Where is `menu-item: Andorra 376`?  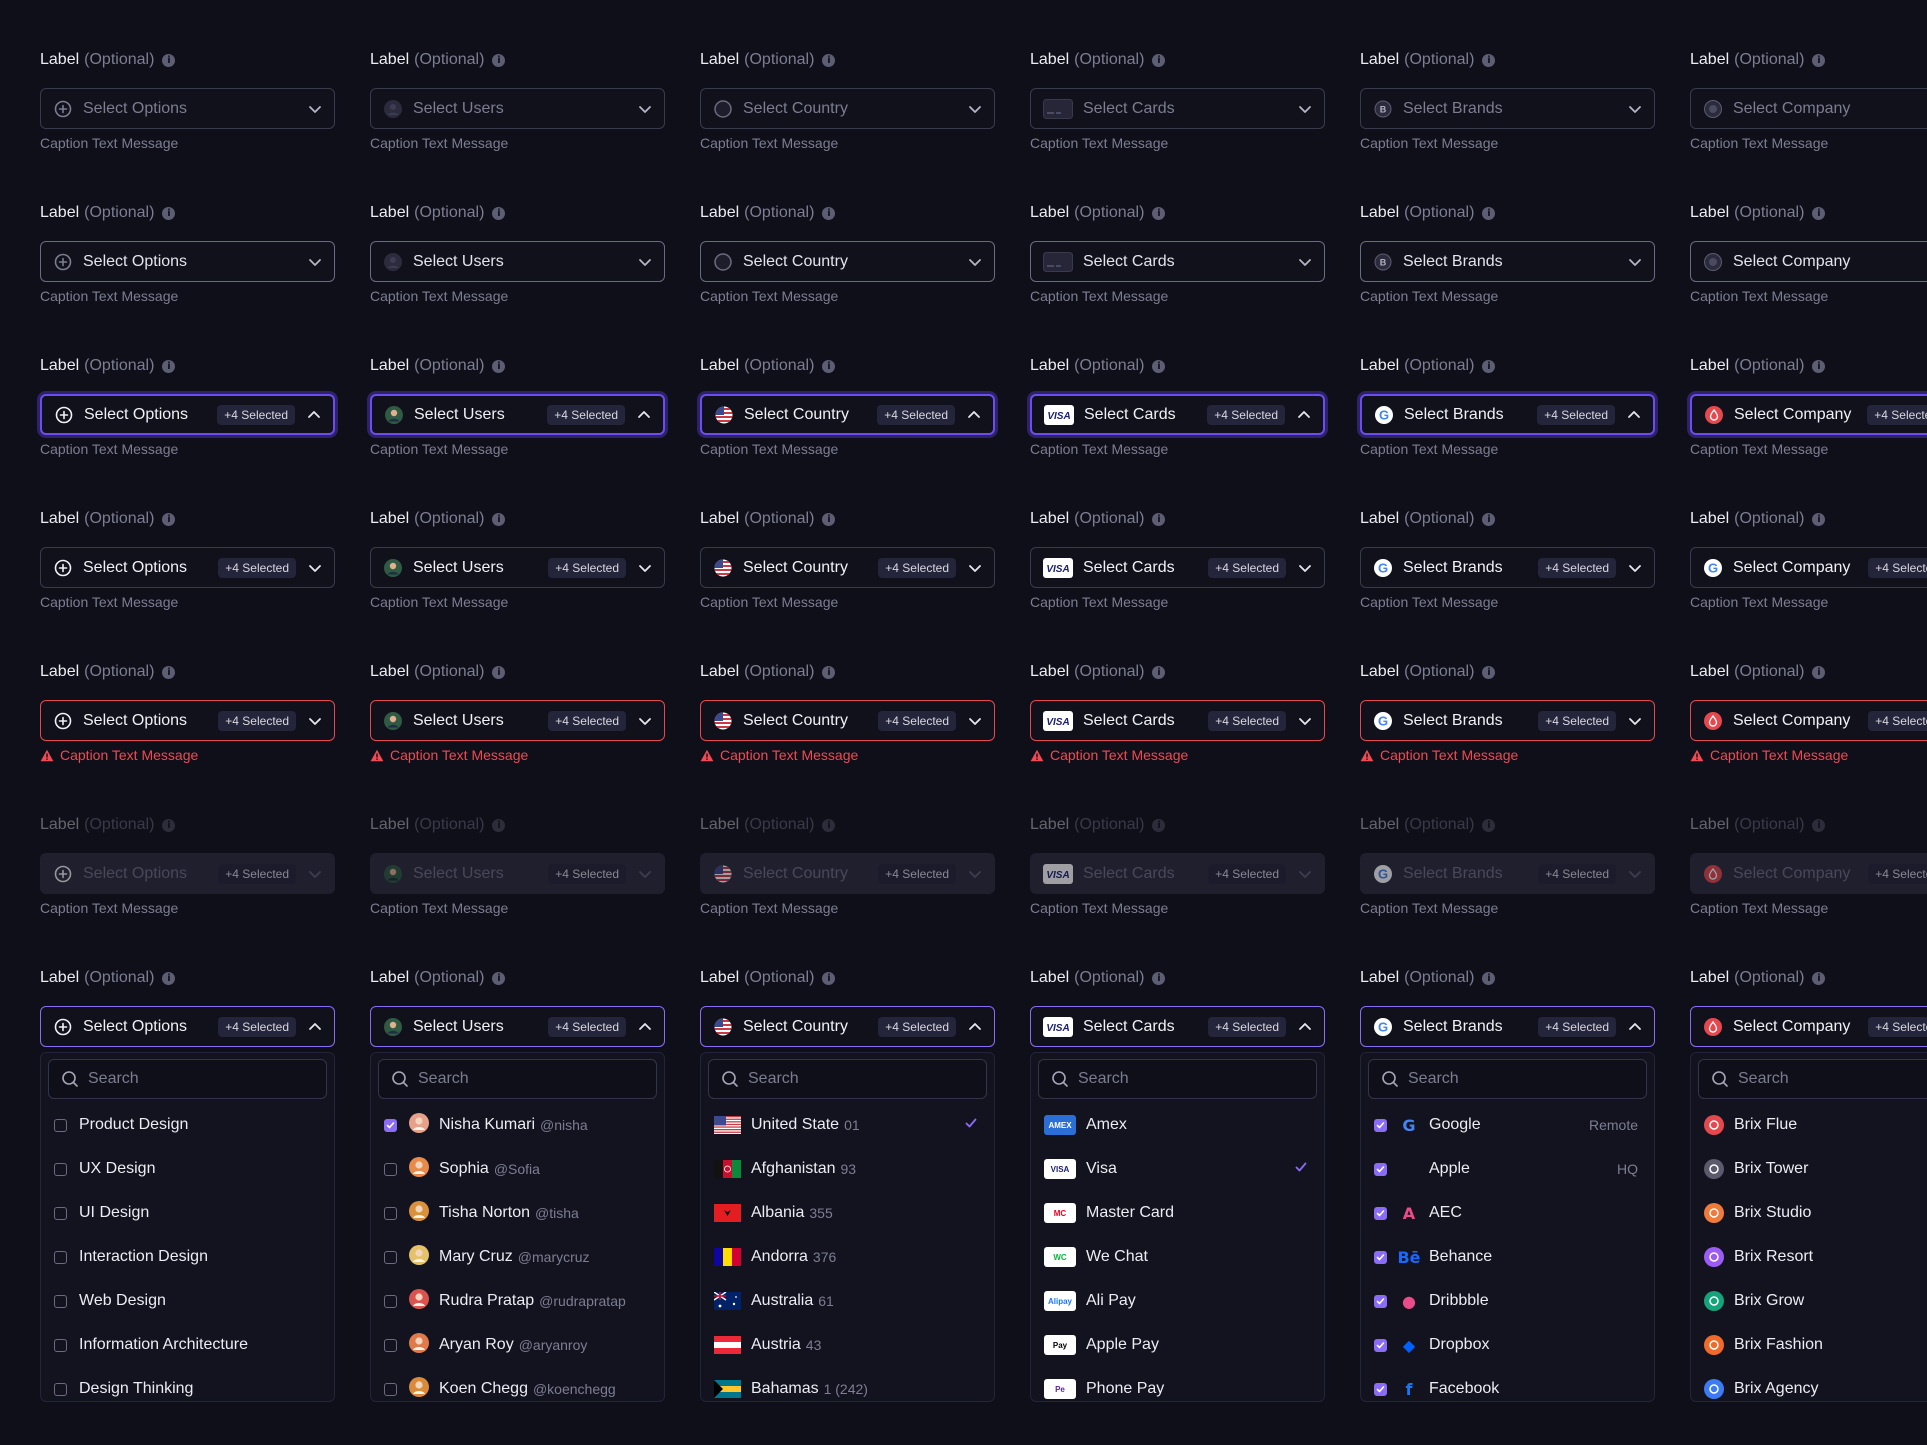
menu-item: Andorra 376 is located at coordinates (847, 1257).